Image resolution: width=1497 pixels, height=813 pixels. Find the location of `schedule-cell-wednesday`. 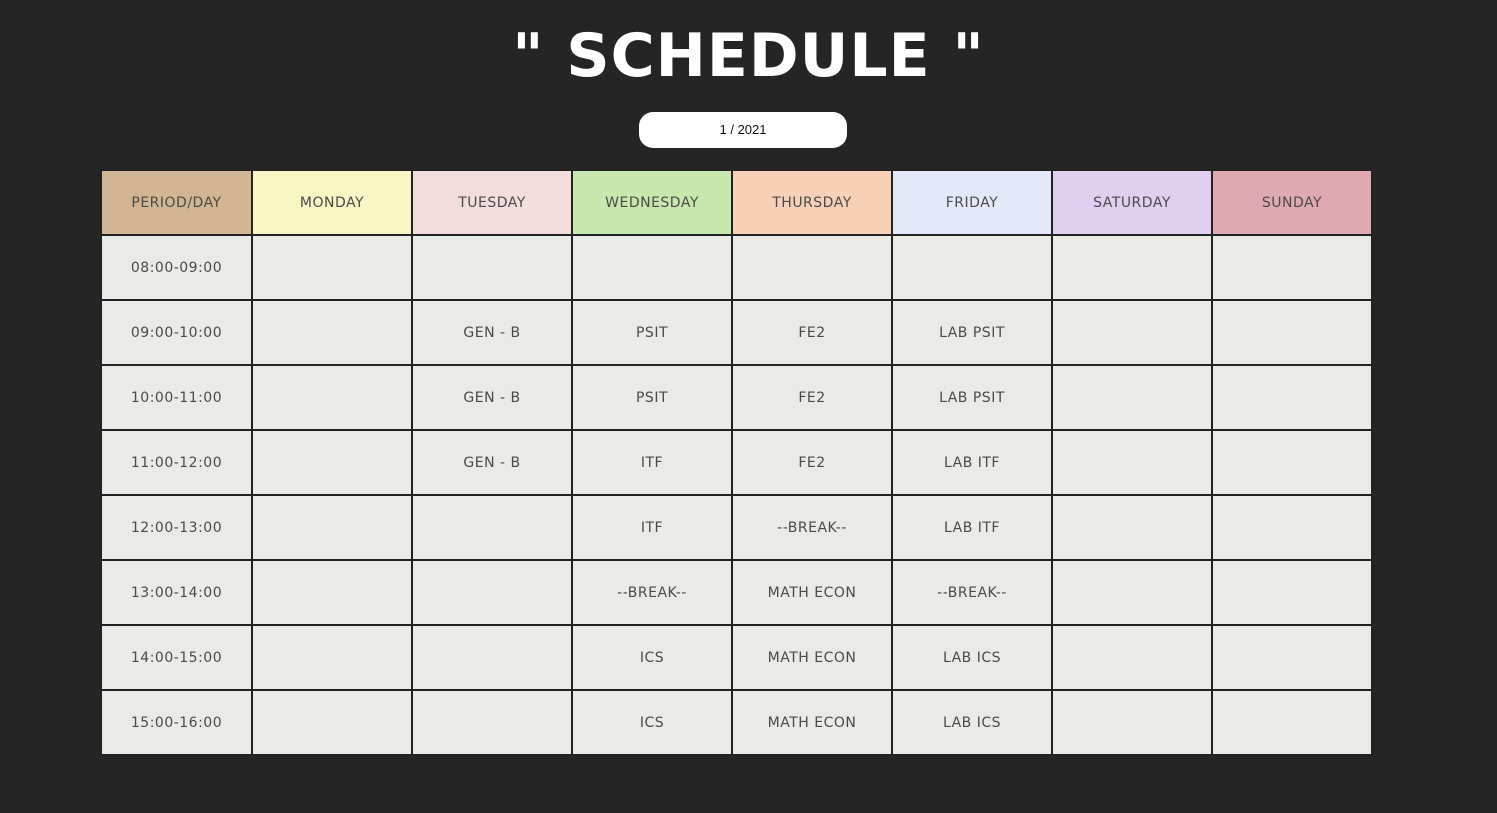

schedule-cell-wednesday is located at coordinates (652, 267).